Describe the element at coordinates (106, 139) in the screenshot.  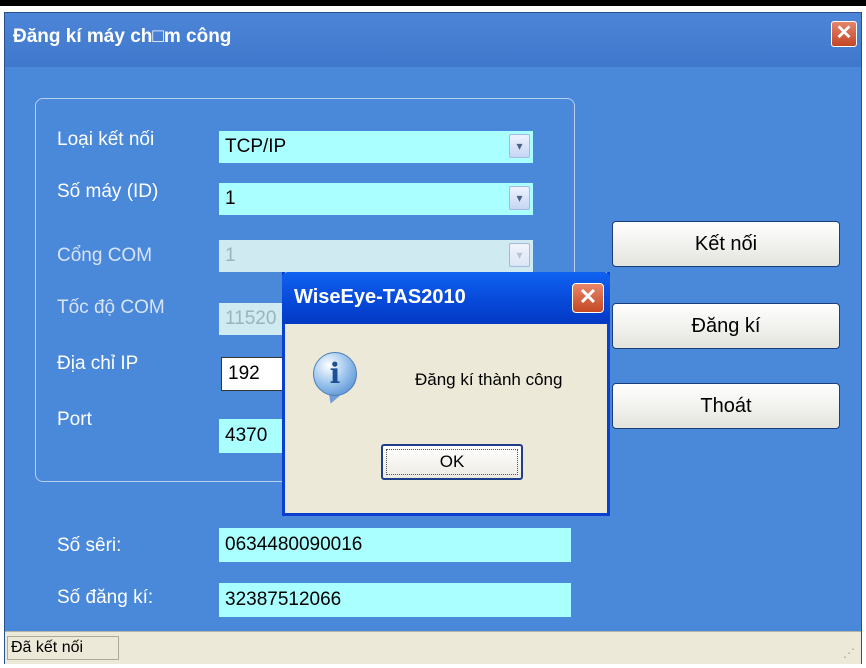
I see `connection-type-label: Loại kết nối` at that location.